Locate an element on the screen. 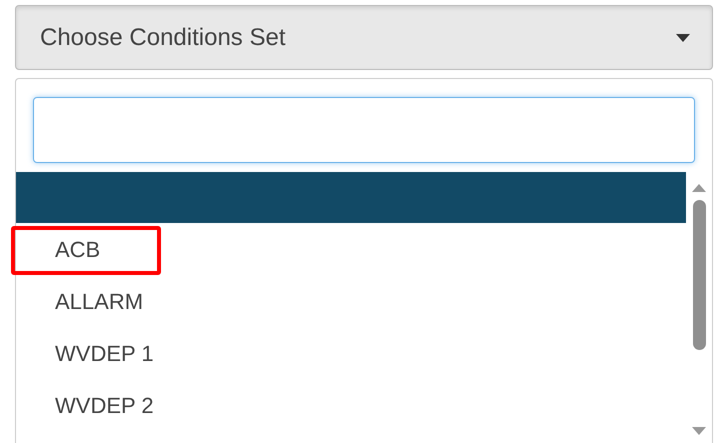 Image resolution: width=718 pixels, height=443 pixels. option-item: ALLARM is located at coordinates (351, 301).